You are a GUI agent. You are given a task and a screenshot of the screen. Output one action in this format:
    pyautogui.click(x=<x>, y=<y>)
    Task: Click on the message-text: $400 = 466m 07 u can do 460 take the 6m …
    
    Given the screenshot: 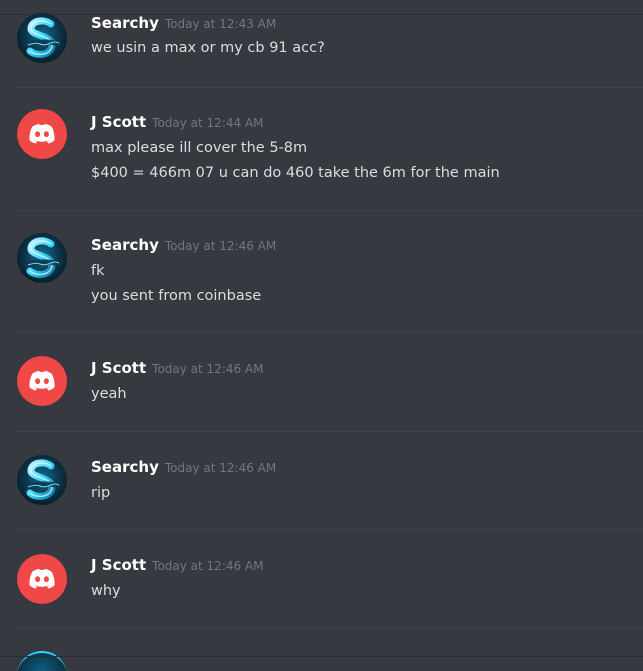 What is the action you would take?
    pyautogui.click(x=295, y=173)
    